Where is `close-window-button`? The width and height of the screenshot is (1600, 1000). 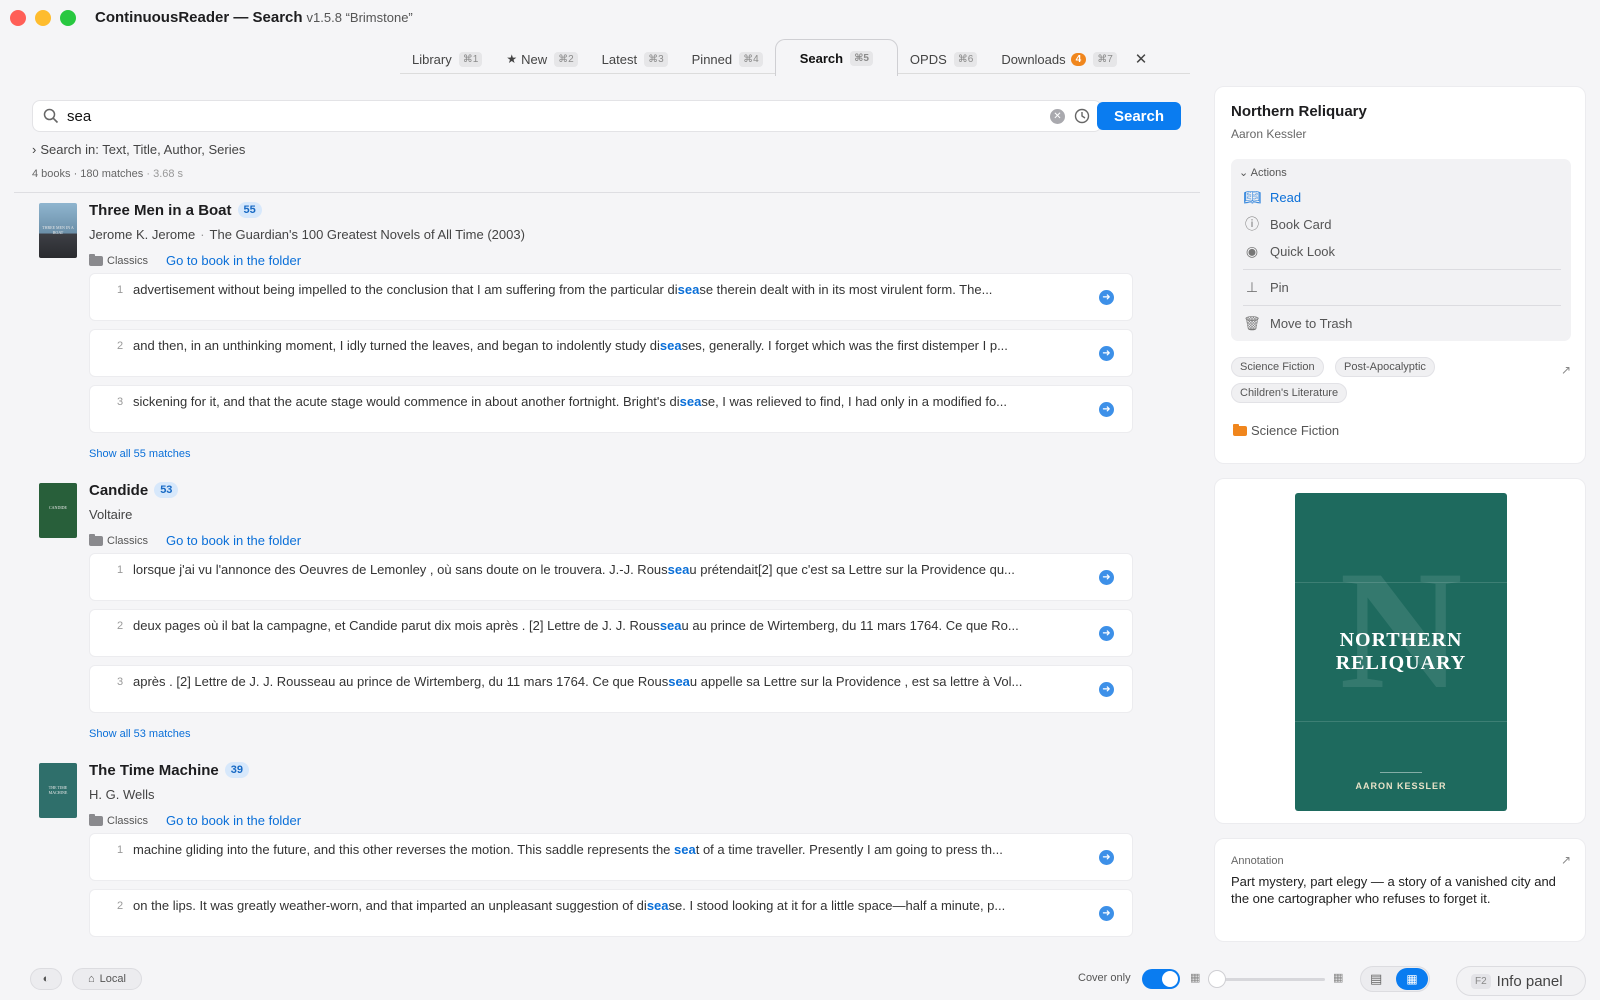
close-window-button is located at coordinates (18, 18).